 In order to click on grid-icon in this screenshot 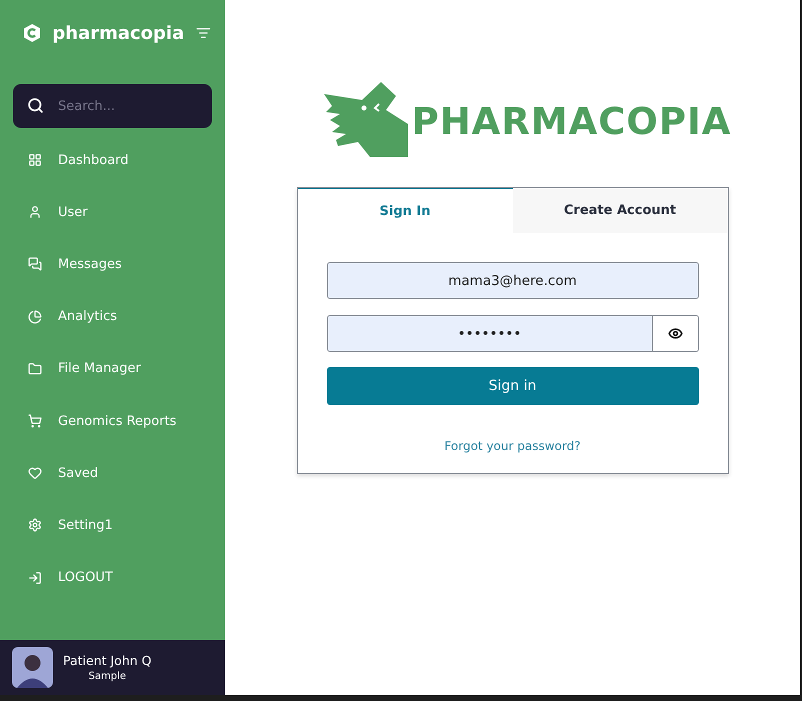, I will do `click(35, 160)`.